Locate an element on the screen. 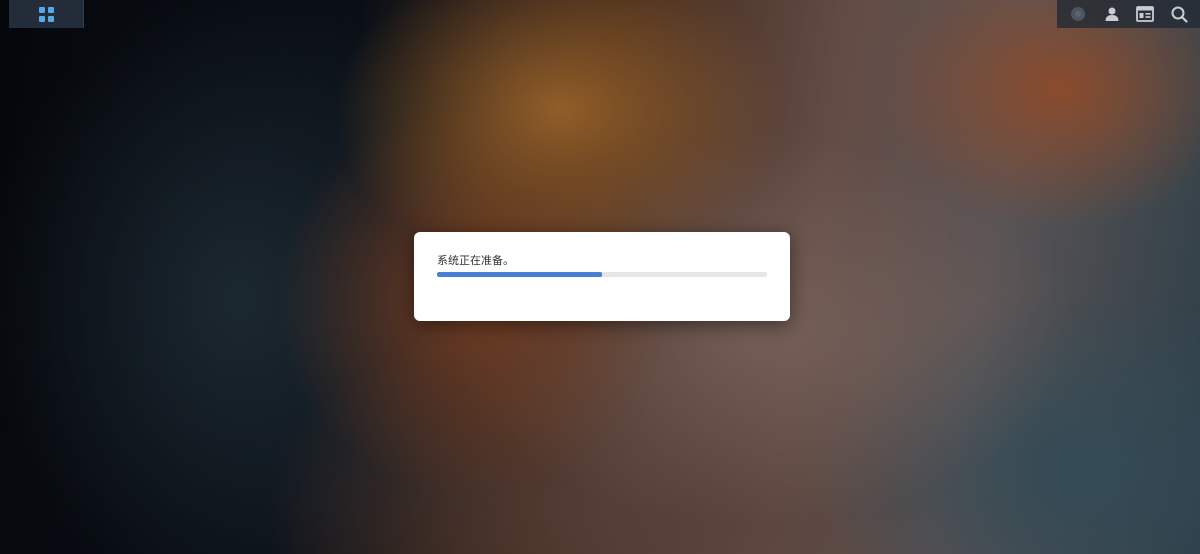 This screenshot has width=1200, height=554. widgets-button is located at coordinates (1145, 14).